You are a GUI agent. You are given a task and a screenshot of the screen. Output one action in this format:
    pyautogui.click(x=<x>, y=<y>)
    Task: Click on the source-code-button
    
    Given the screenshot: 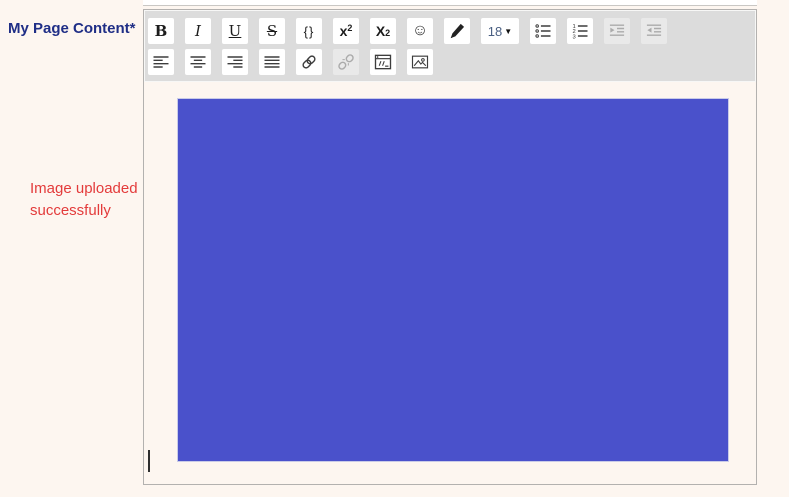 What is the action you would take?
    pyautogui.click(x=383, y=62)
    